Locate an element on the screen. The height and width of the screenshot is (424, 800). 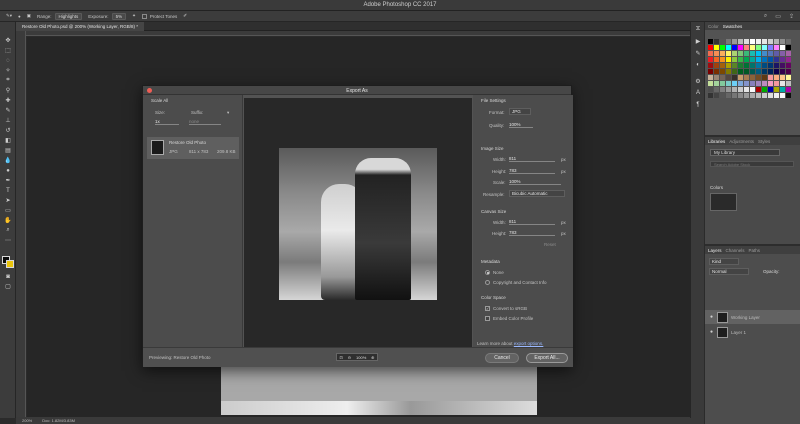
pressure-icon: ✐ is located at coordinates (185, 16).